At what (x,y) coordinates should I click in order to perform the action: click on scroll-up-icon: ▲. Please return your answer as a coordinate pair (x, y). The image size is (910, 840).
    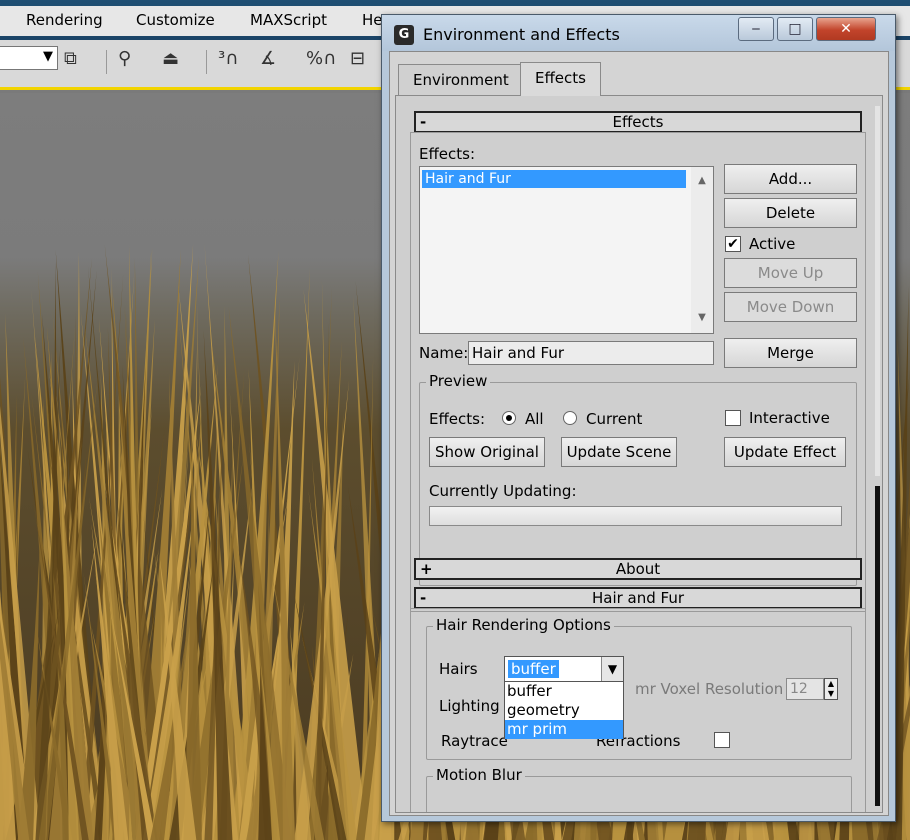
    Looking at the image, I should click on (702, 180).